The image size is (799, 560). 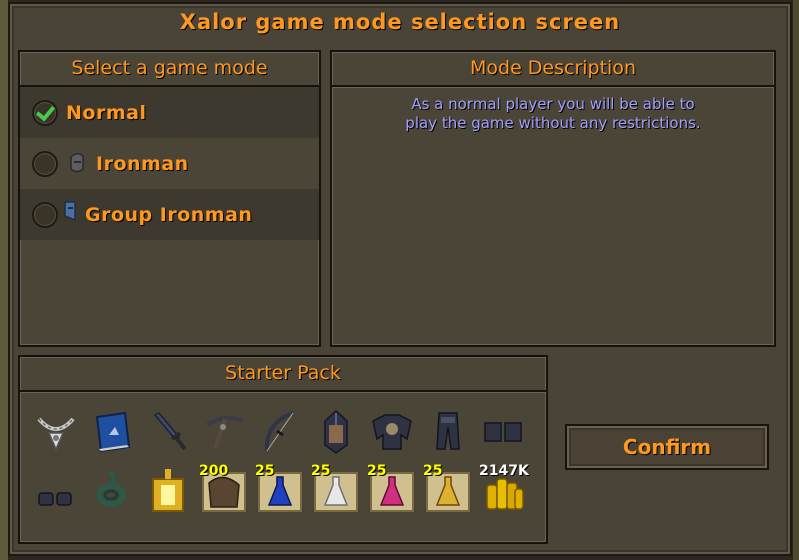 What do you see at coordinates (553, 123) in the screenshot?
I see `description-line-2: play the game without any restrictions.` at bounding box center [553, 123].